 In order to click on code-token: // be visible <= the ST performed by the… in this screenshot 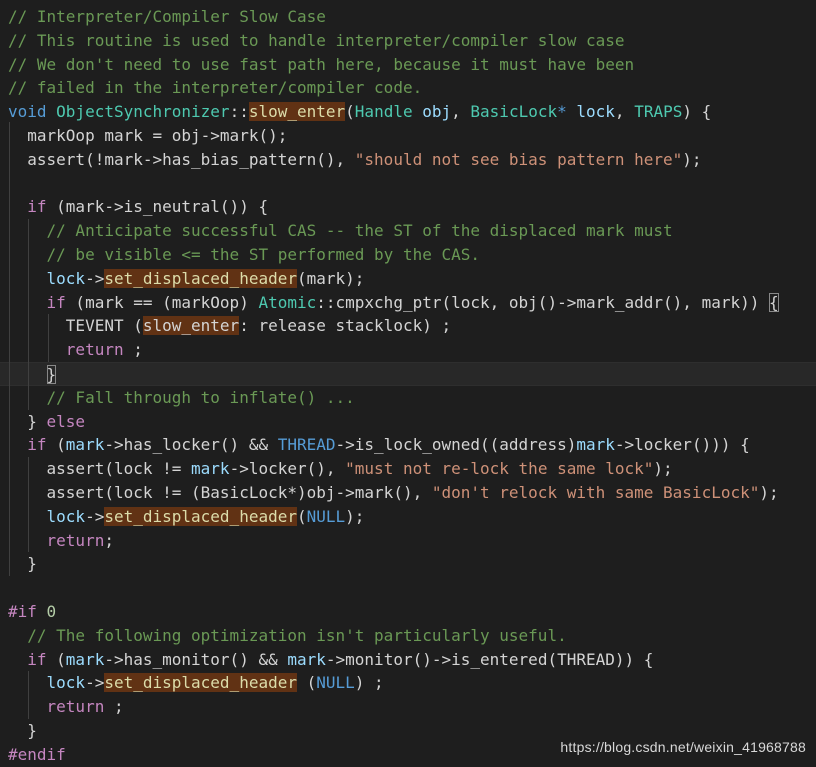, I will do `click(244, 254)`.